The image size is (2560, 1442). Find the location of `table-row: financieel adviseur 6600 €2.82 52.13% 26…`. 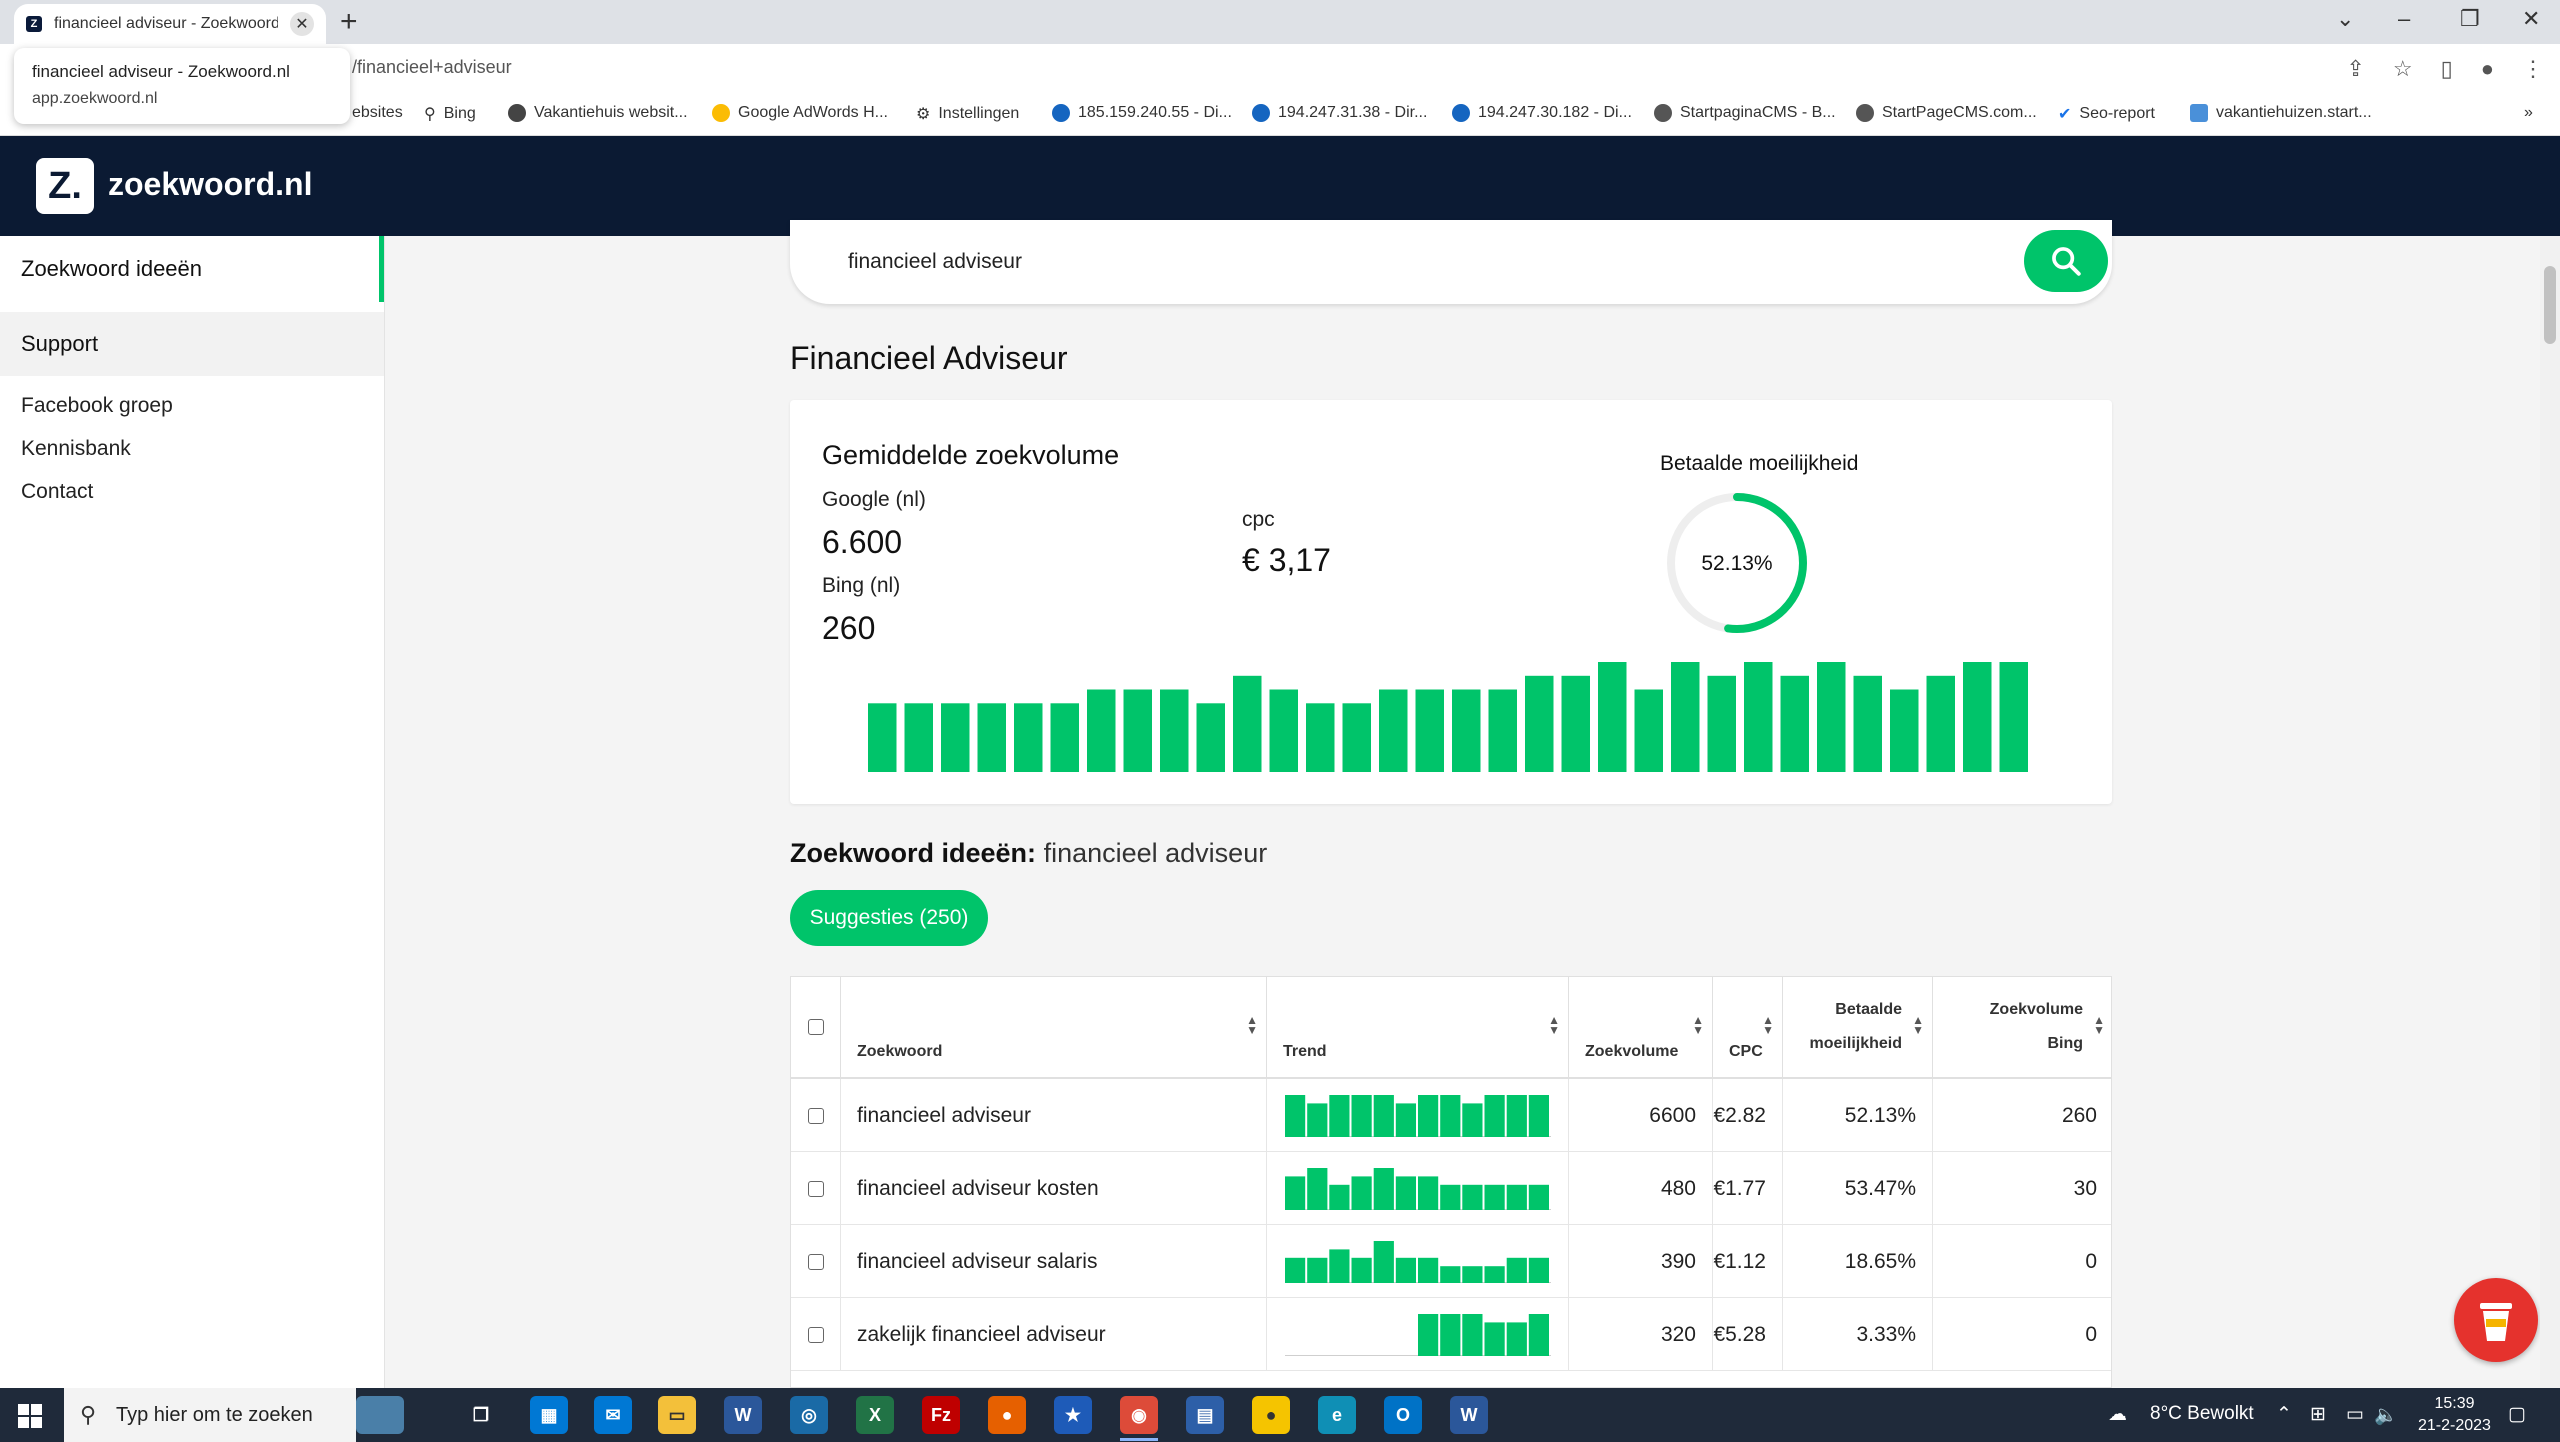

table-row: financieel adviseur 6600 €2.82 52.13% 26… is located at coordinates (1451, 1115).